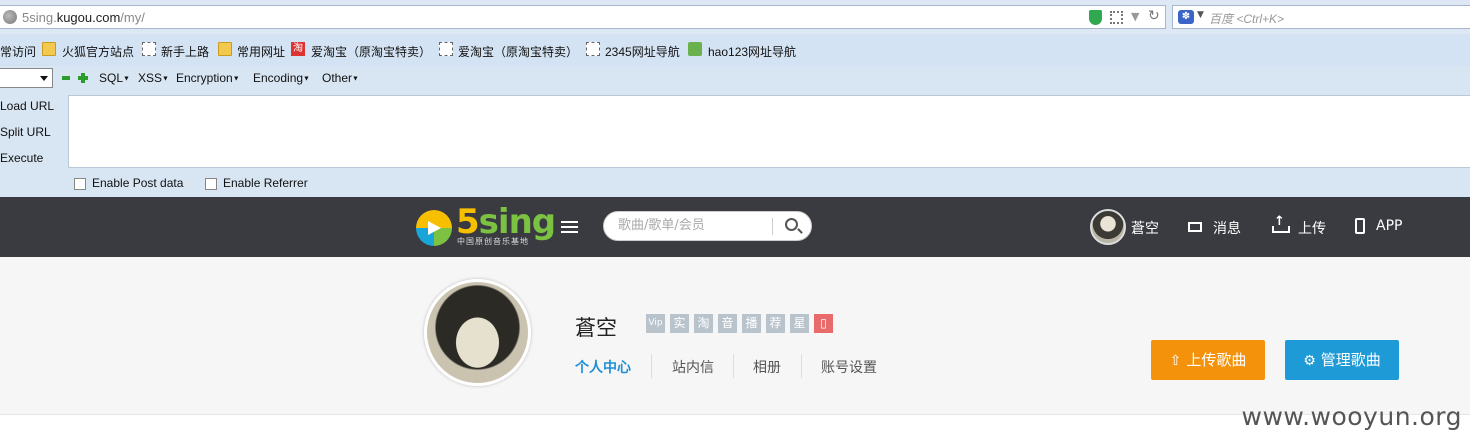 Image resolution: width=1470 pixels, height=447 pixels. Describe the element at coordinates (211, 184) in the screenshot. I see `enable-referrer-checkbox` at that location.